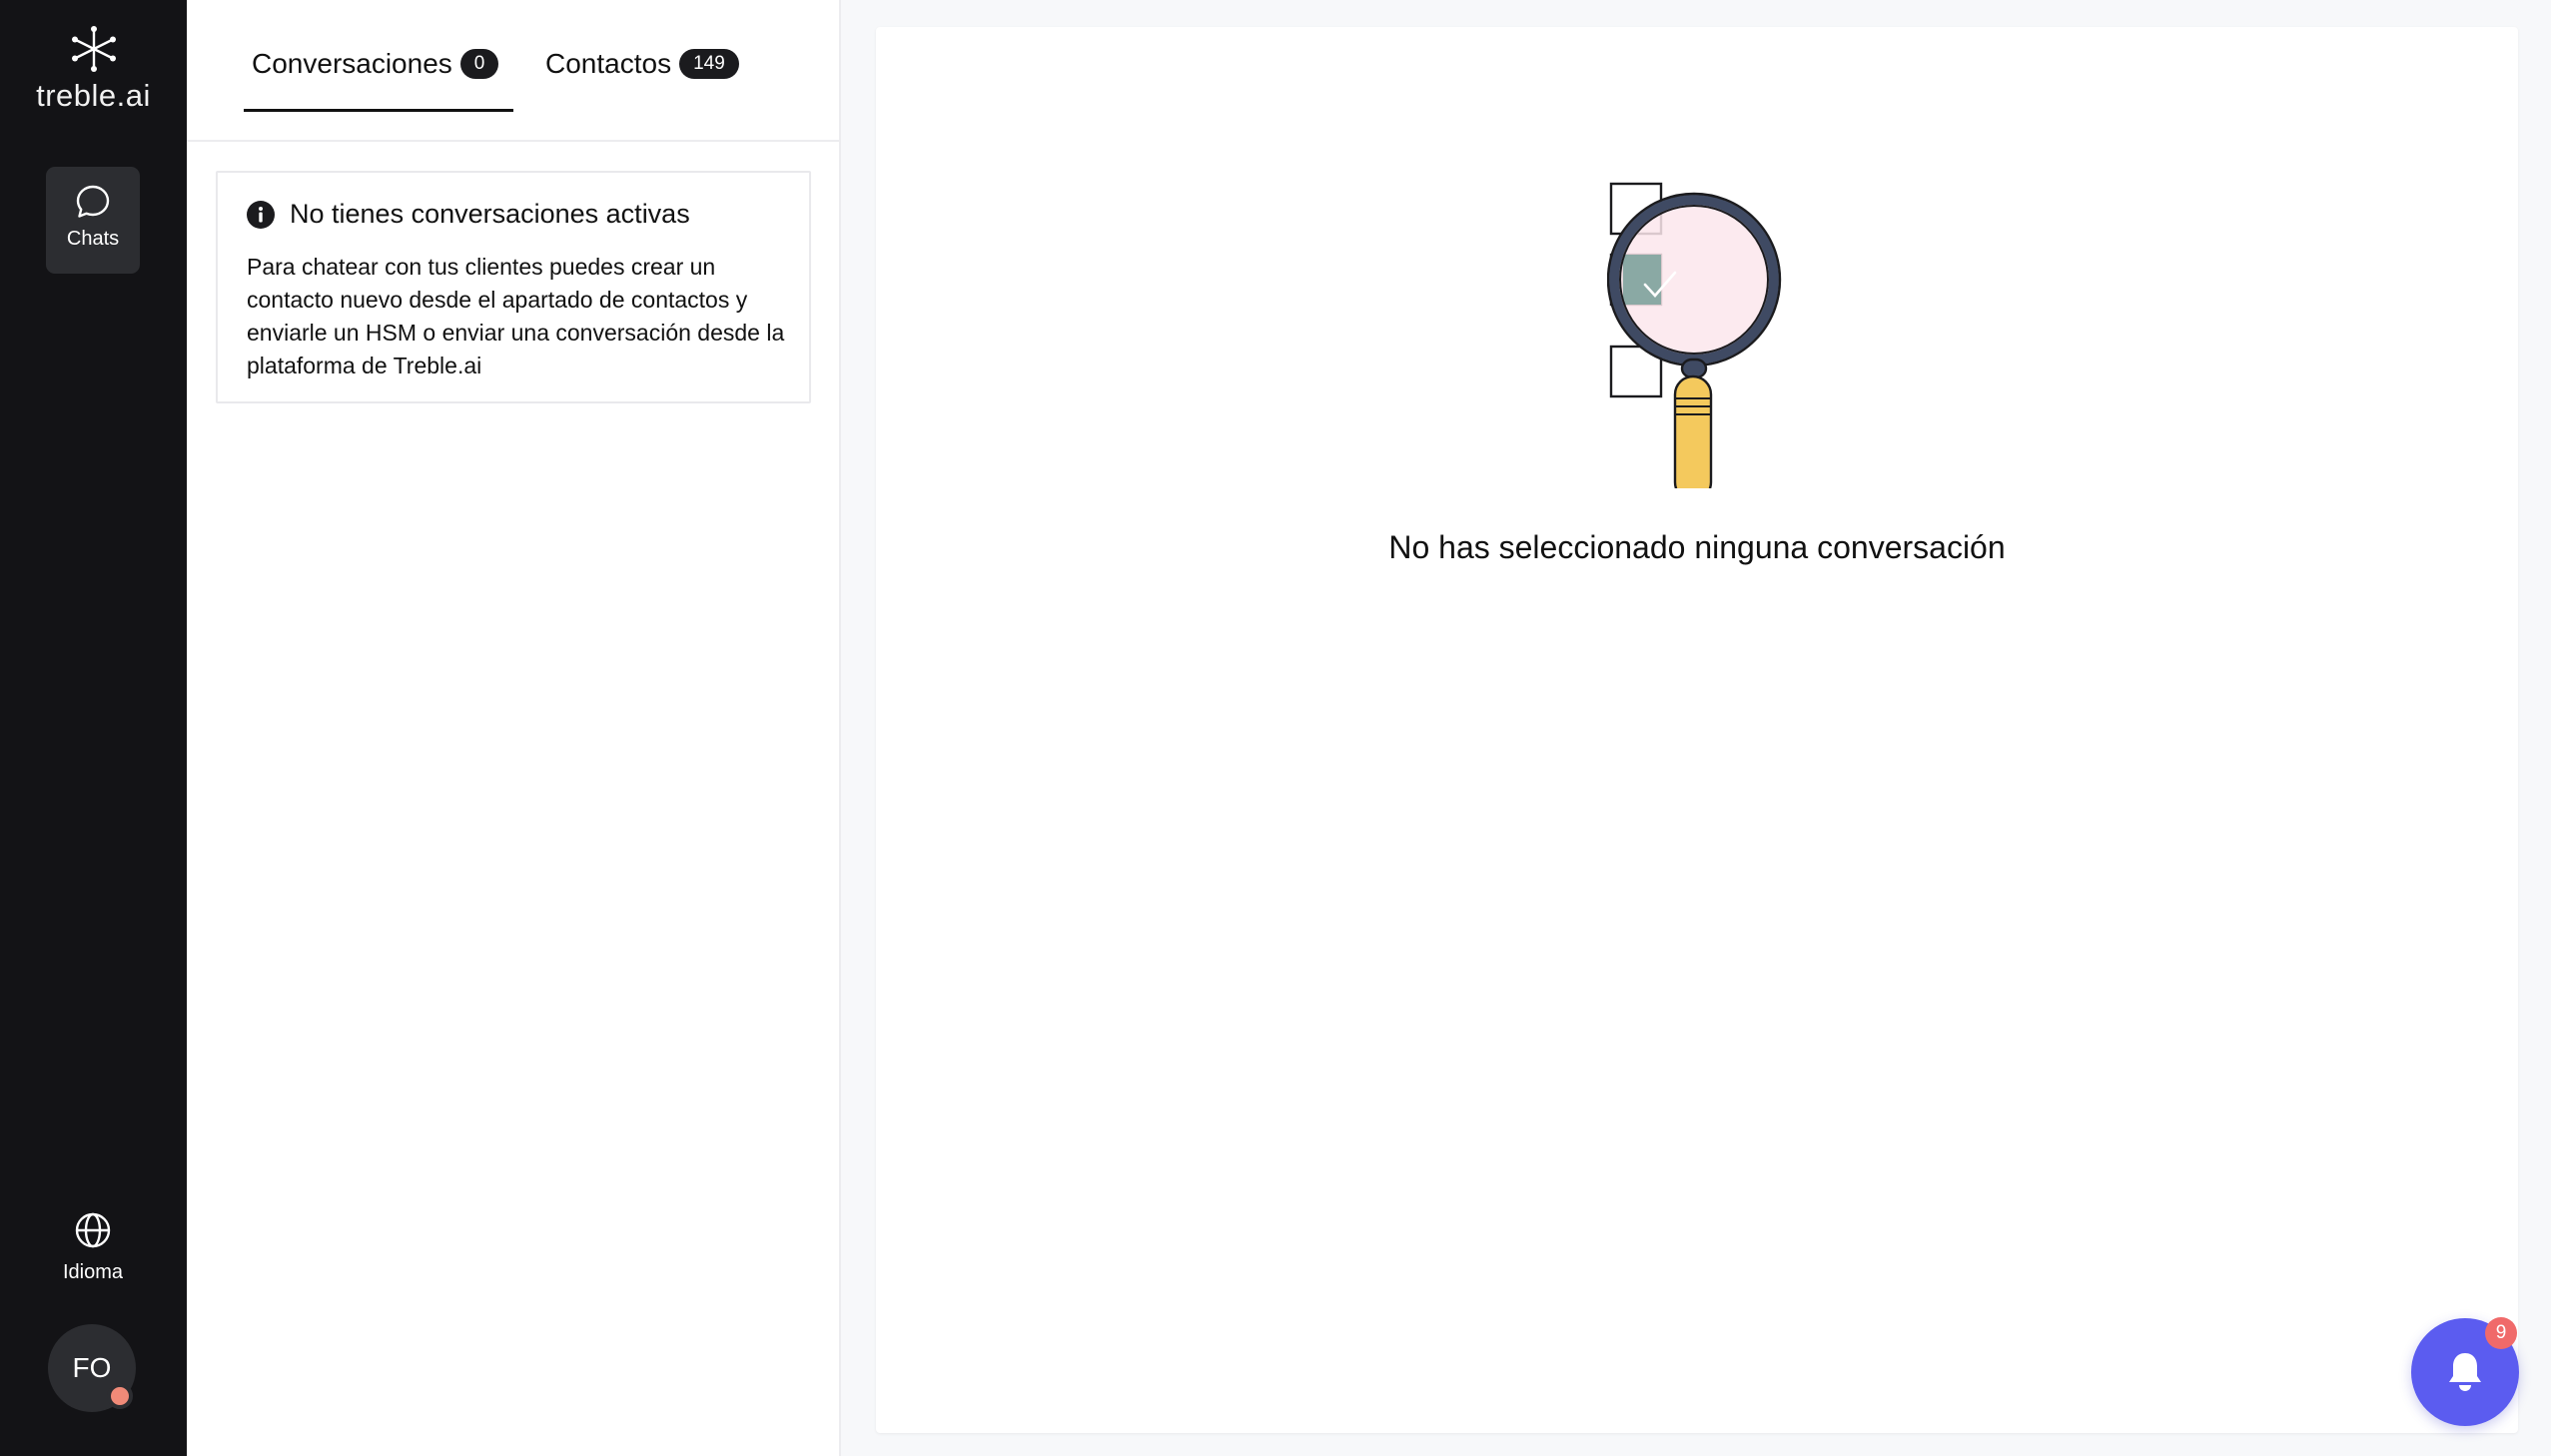 The height and width of the screenshot is (1456, 2551). What do you see at coordinates (352, 64) in the screenshot?
I see `tab-conversations-label: Conversaciones` at bounding box center [352, 64].